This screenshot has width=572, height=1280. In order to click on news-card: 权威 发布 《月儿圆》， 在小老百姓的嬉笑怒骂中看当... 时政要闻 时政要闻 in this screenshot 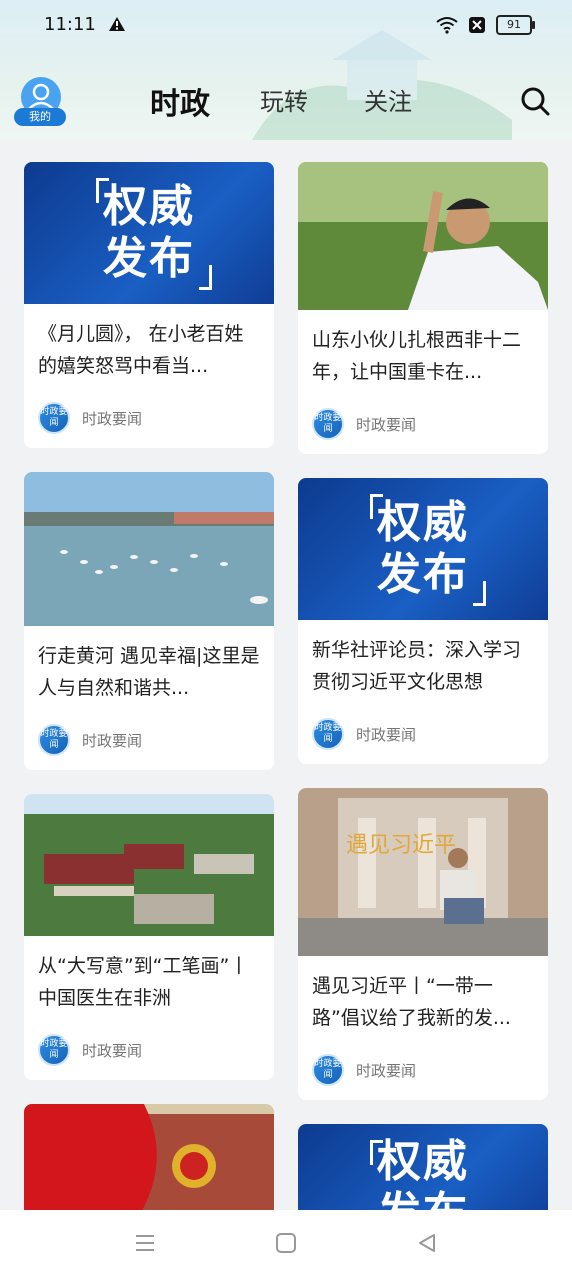, I will do `click(149, 305)`.